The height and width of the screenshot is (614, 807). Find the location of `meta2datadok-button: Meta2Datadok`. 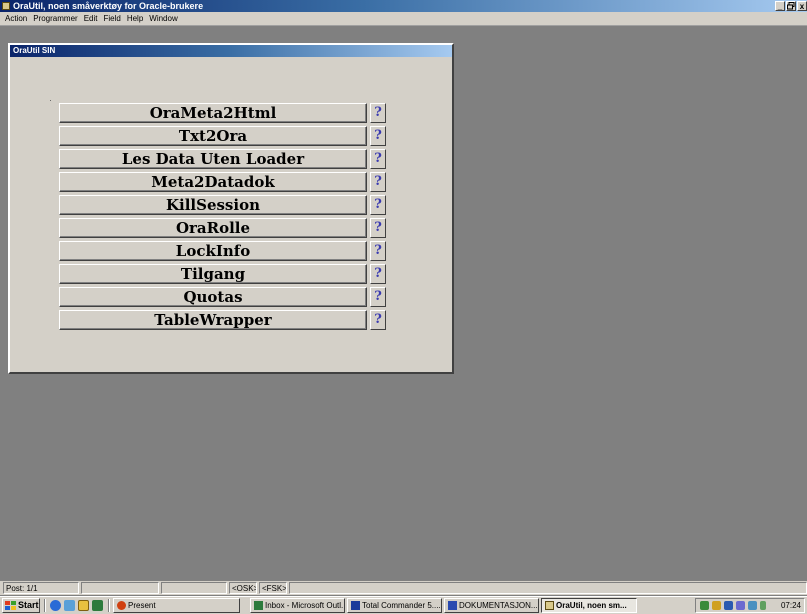

meta2datadok-button: Meta2Datadok is located at coordinates (213, 182).